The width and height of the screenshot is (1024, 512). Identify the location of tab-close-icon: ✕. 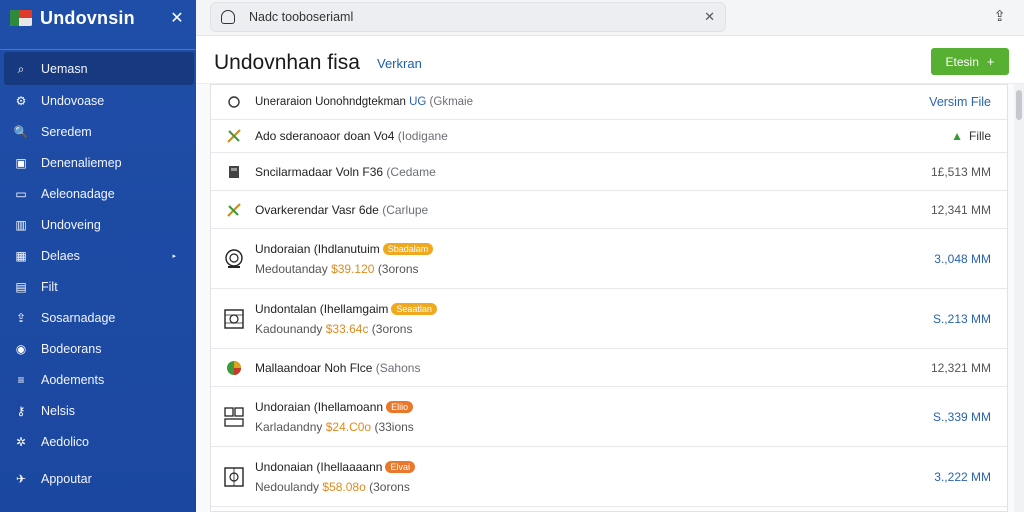
(709, 17).